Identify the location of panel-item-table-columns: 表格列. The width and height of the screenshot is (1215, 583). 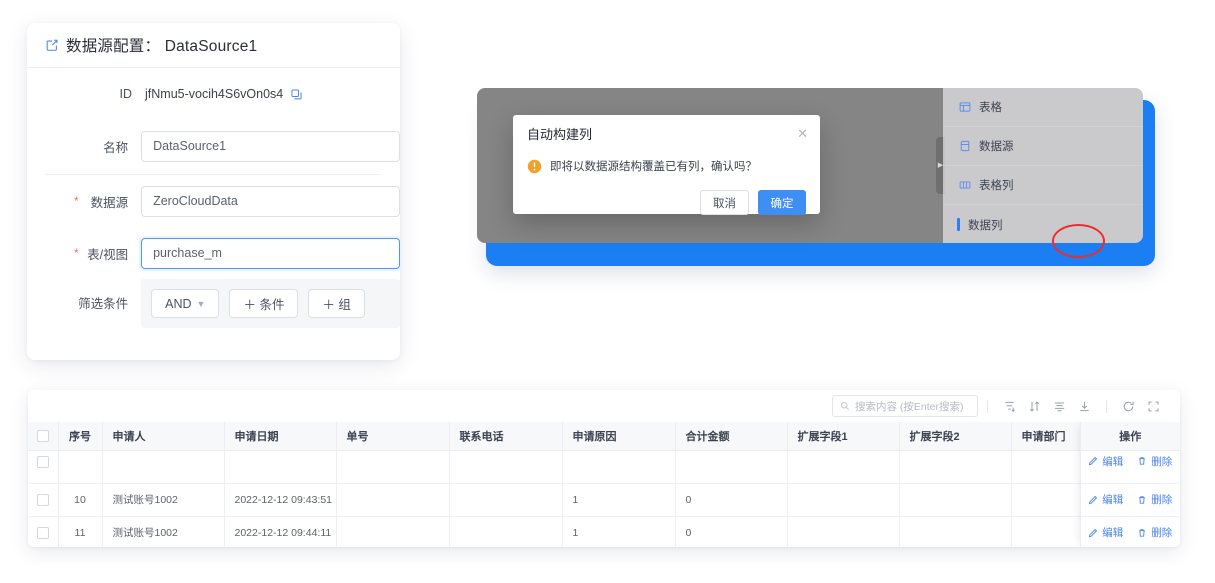
(1043, 185).